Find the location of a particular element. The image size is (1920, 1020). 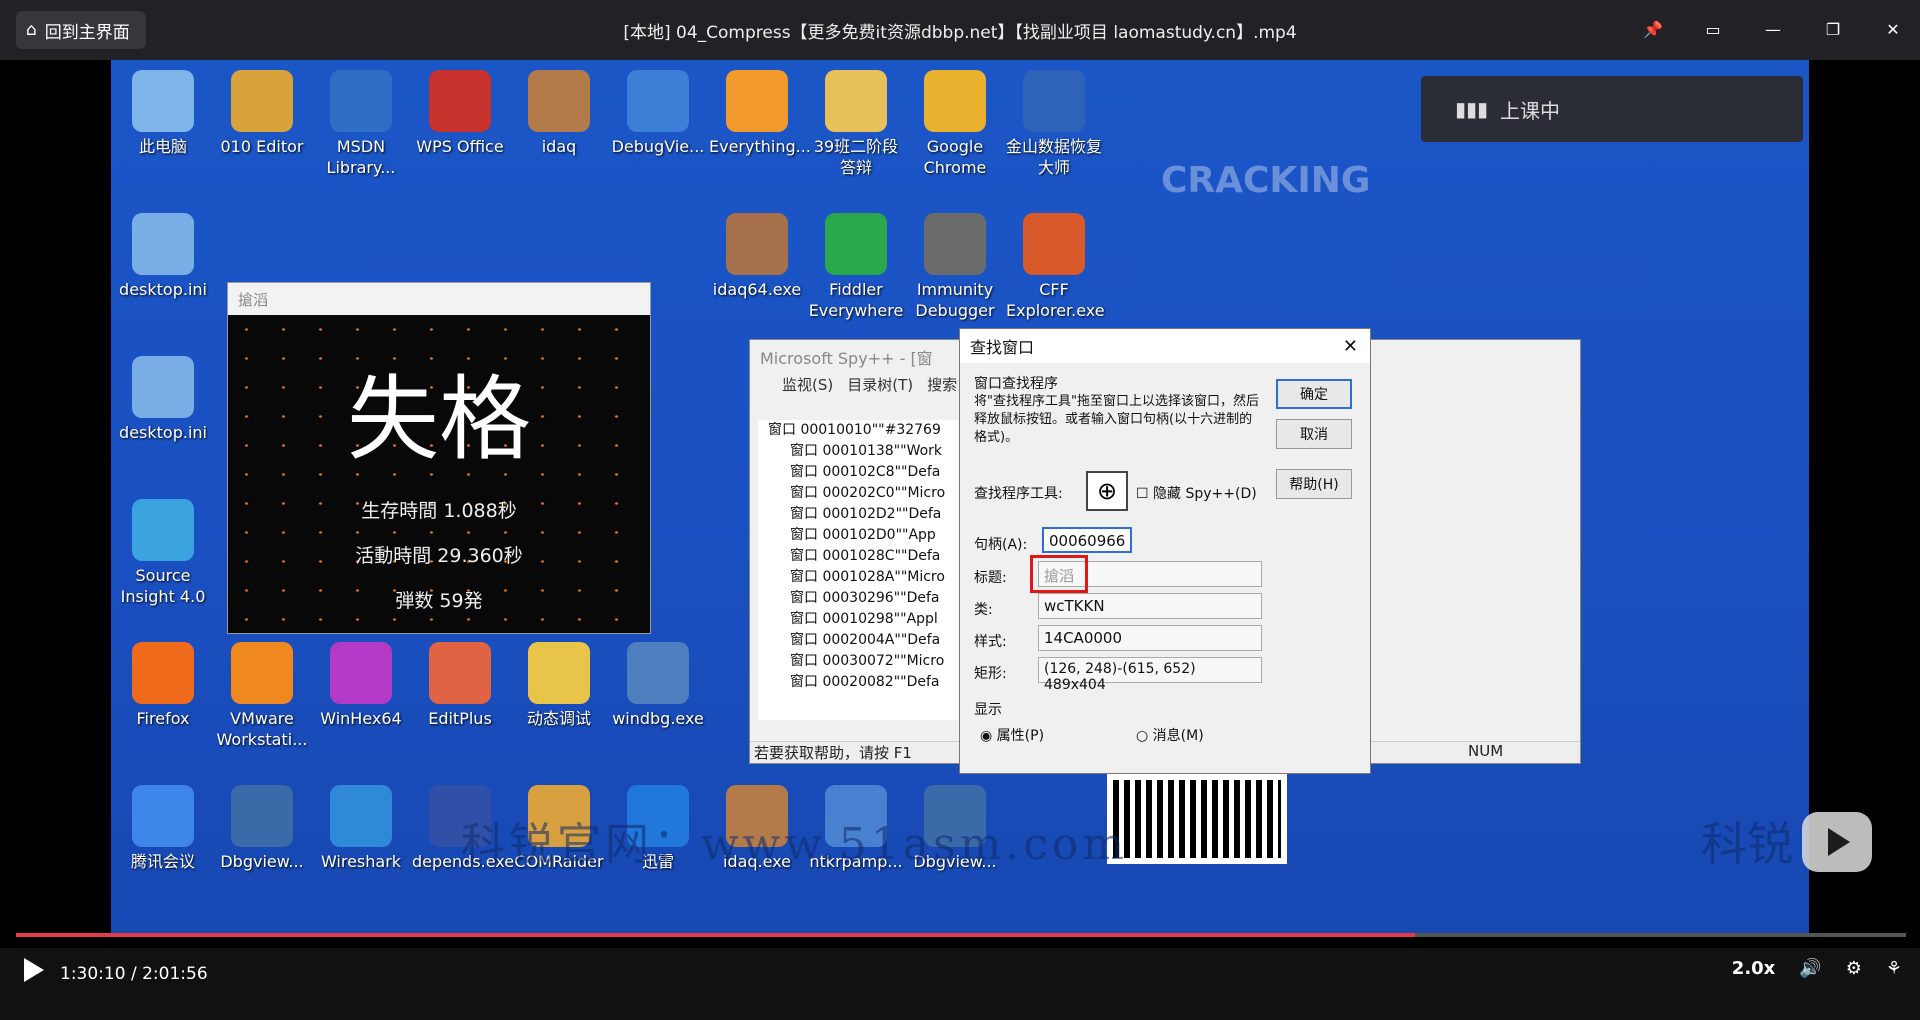

menu-search: 搜索 is located at coordinates (942, 386).